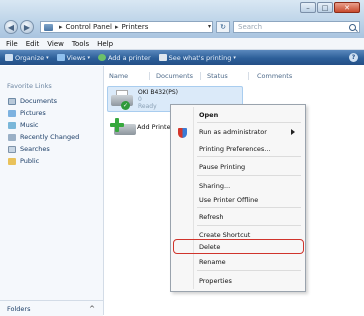 The height and width of the screenshot is (316, 364). I want to click on address-bar: ▸ Control Panel ▸ Printers ▾, so click(126, 27).